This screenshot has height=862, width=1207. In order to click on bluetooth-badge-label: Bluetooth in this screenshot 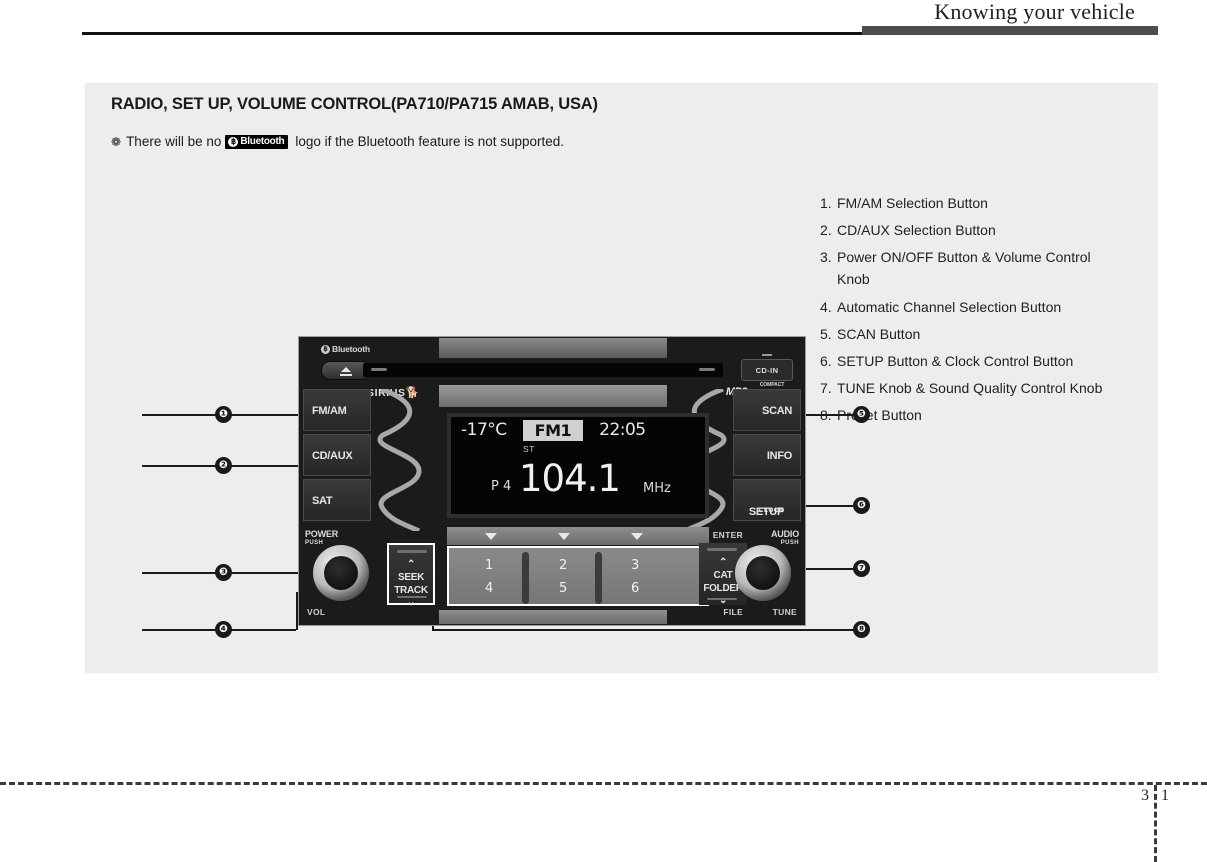, I will do `click(262, 141)`.